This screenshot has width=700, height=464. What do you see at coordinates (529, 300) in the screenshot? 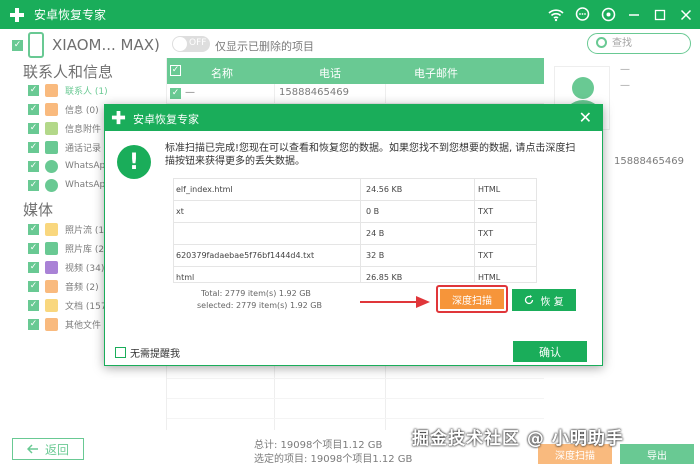
I see `refresh-icon` at bounding box center [529, 300].